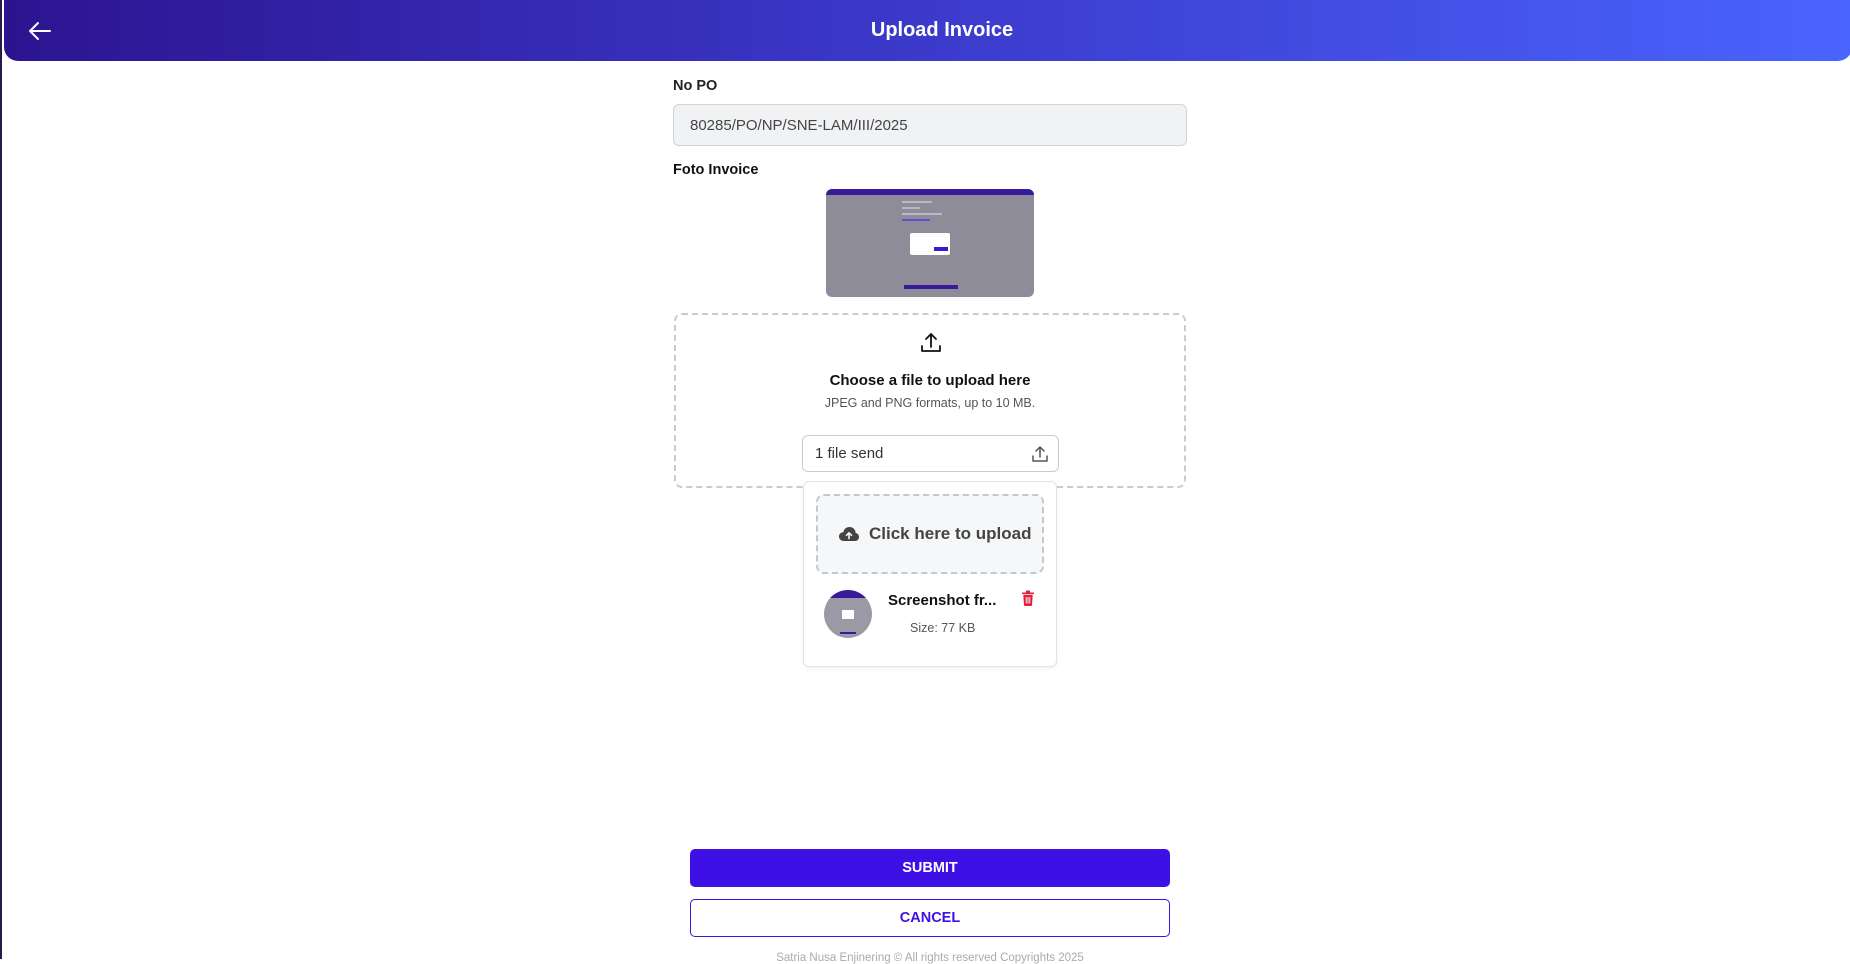  Describe the element at coordinates (950, 533) in the screenshot. I see `click-to-upload-label: Click here to upload` at that location.